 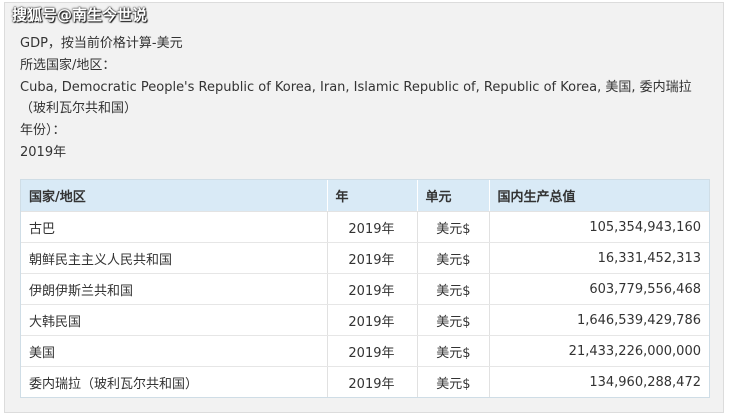 What do you see at coordinates (599, 320) in the screenshot?
I see `cell-gdp: 1,646,539,429,786` at bounding box center [599, 320].